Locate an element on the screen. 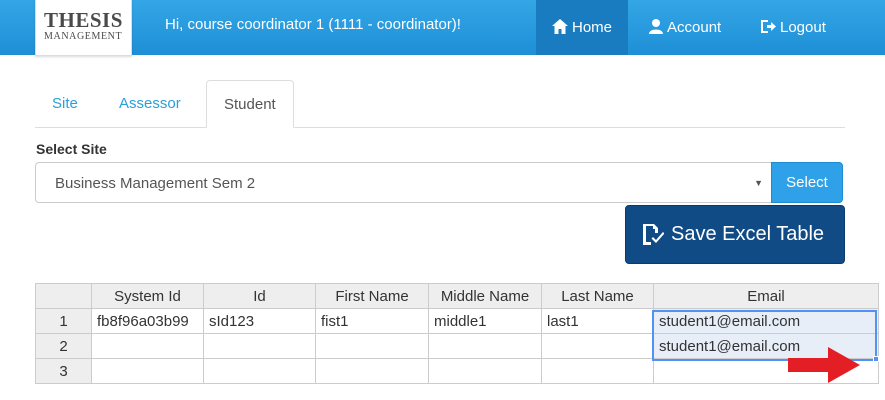 Image resolution: width=885 pixels, height=400 pixels. nav-home-label: Home is located at coordinates (592, 27).